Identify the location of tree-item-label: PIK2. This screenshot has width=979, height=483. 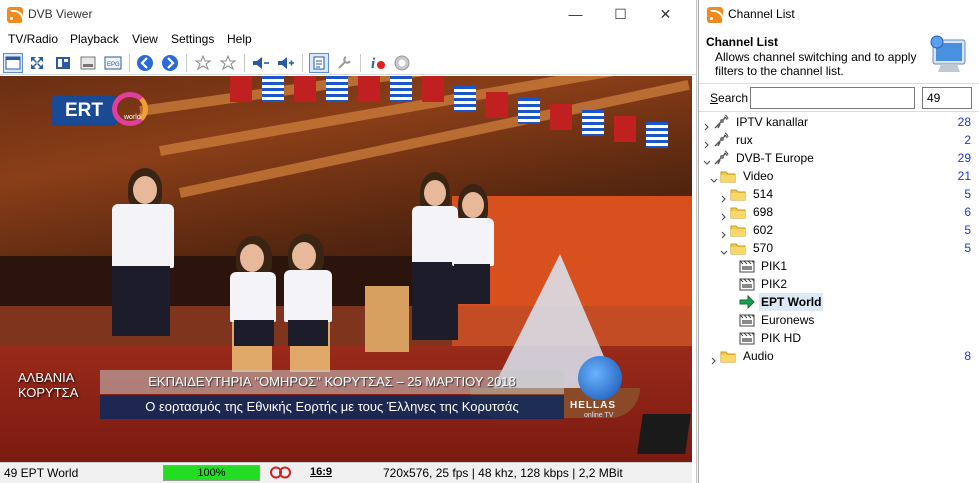
(774, 284).